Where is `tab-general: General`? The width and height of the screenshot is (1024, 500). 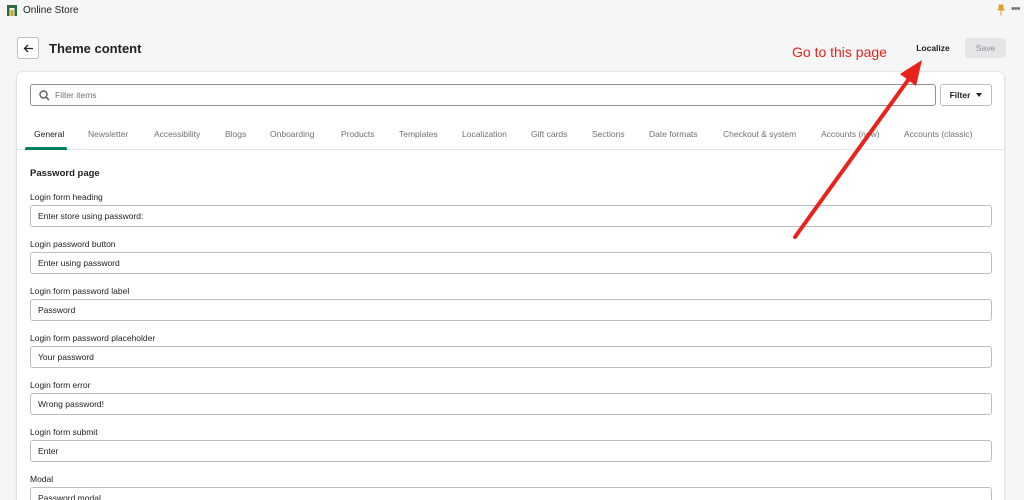
tab-general: General is located at coordinates (49, 134).